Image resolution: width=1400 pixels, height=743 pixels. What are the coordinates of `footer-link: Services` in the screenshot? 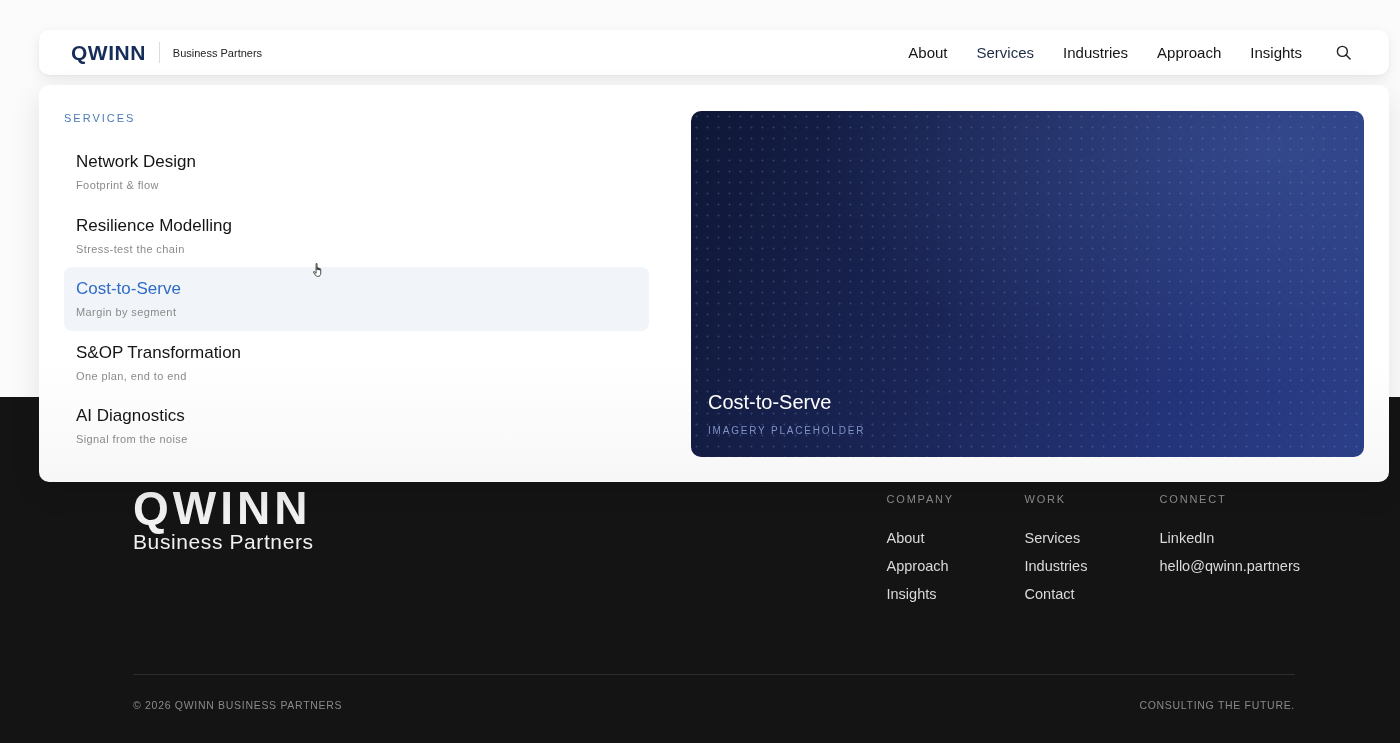 It's located at (1052, 538).